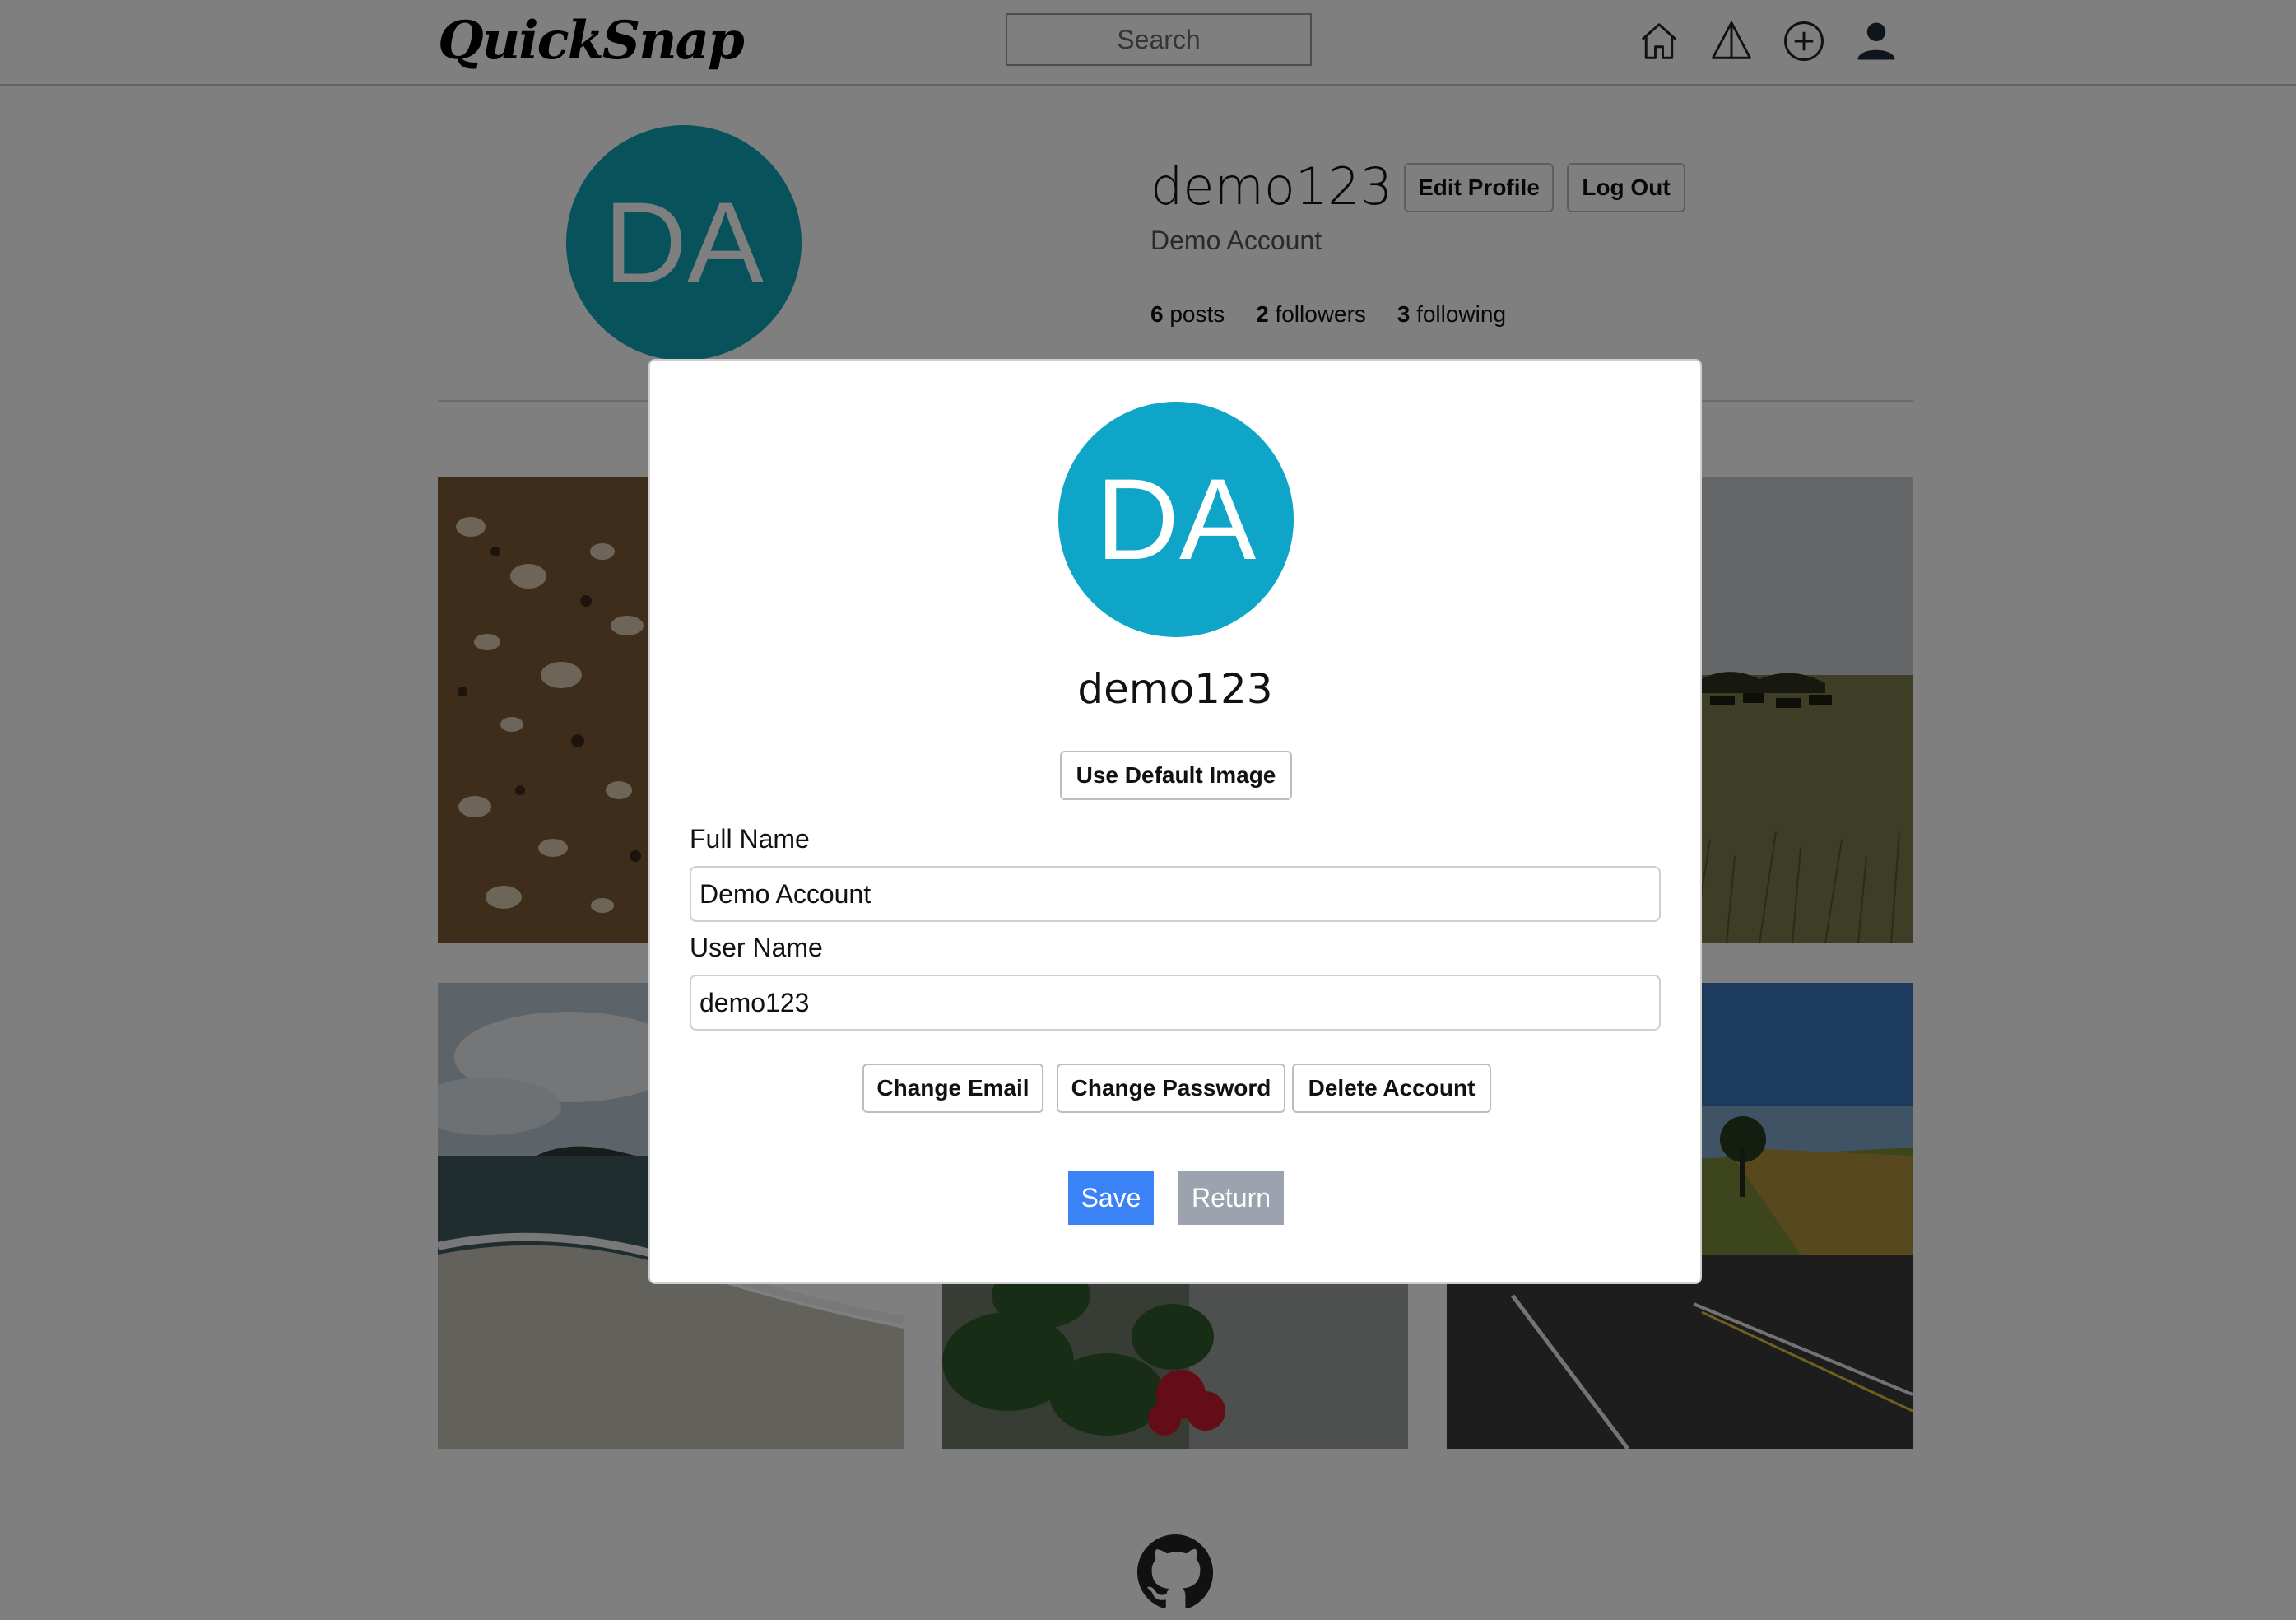 The width and height of the screenshot is (2296, 1620). I want to click on user-name-field, so click(1176, 1003).